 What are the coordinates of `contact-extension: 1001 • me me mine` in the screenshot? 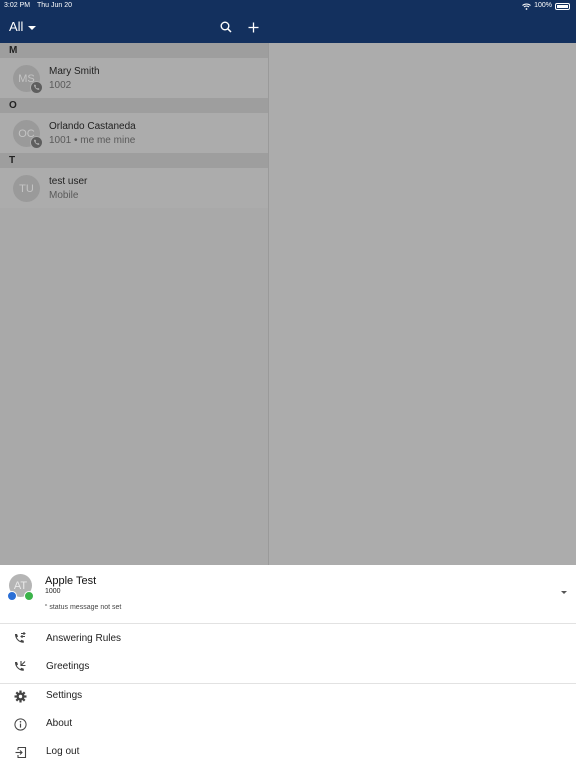 It's located at (92, 140).